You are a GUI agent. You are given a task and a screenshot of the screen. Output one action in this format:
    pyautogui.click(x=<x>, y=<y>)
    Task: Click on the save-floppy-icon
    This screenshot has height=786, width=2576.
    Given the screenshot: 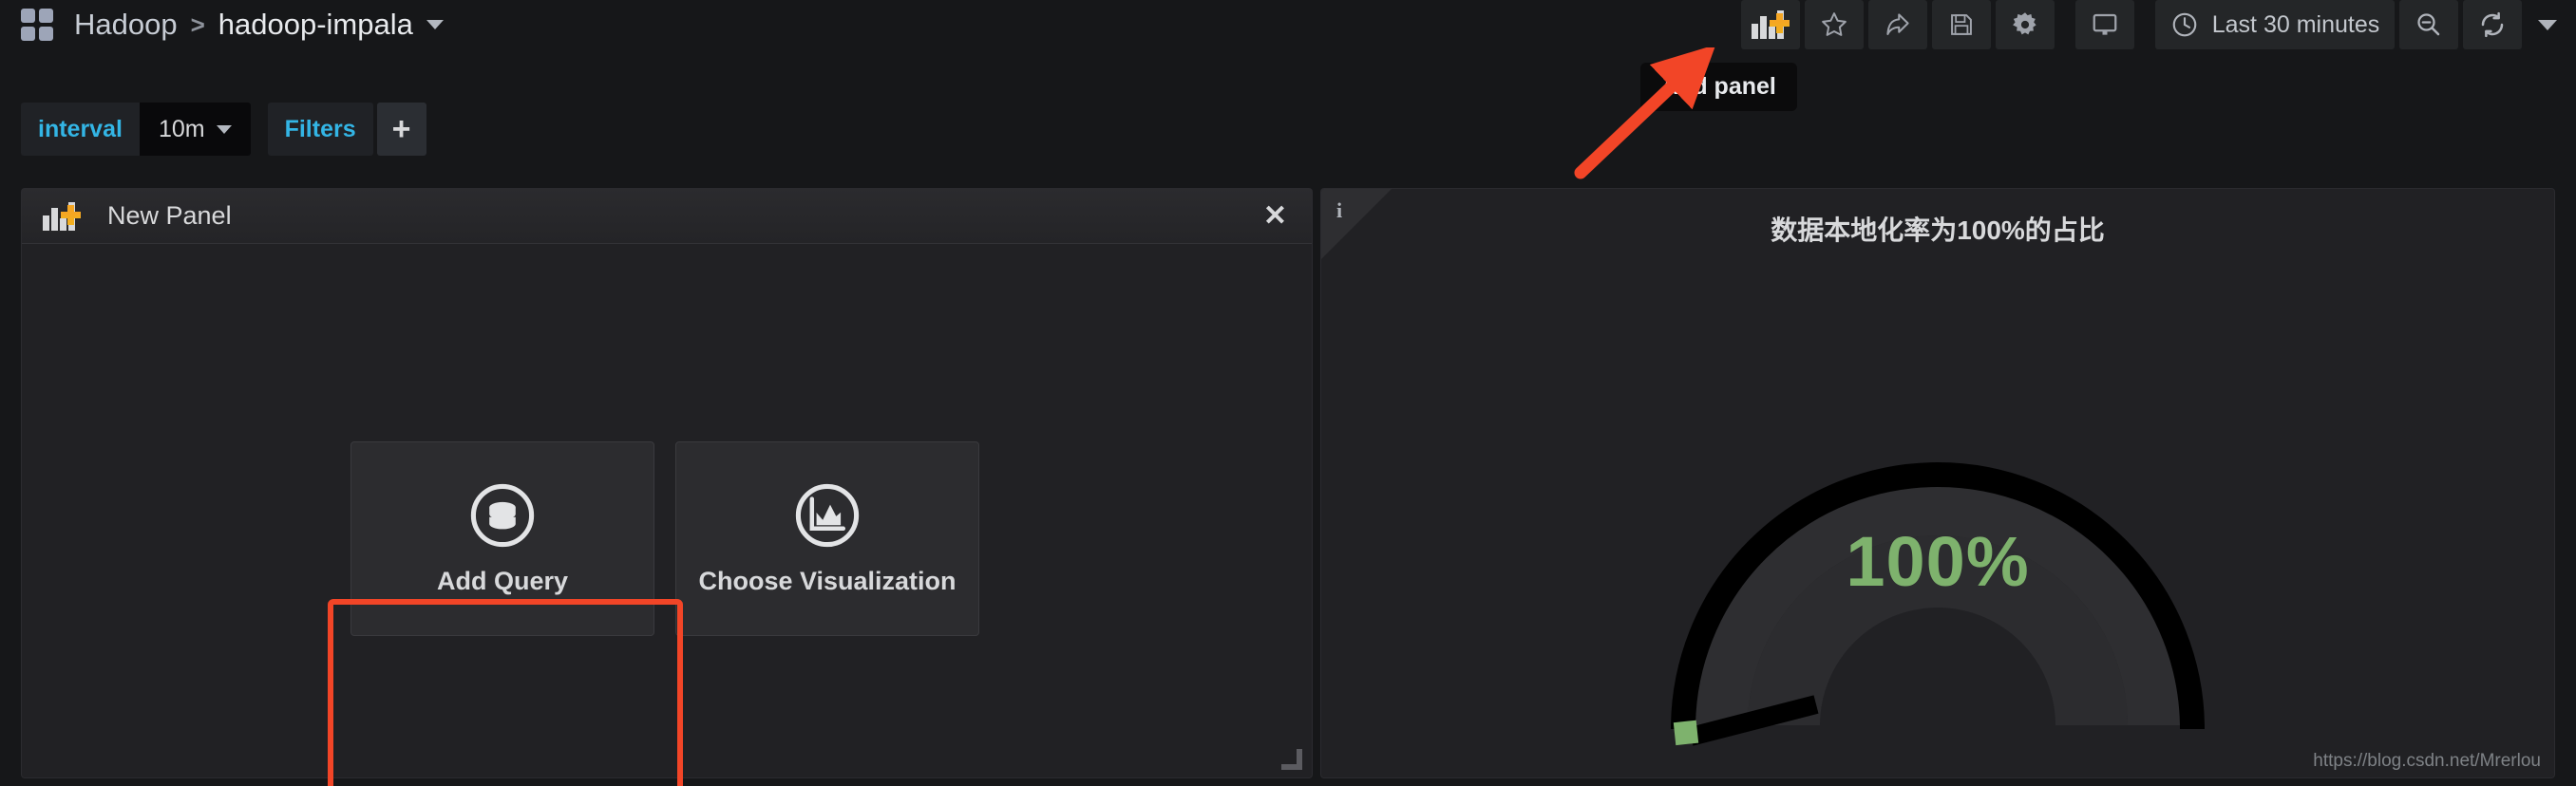 What is the action you would take?
    pyautogui.click(x=1961, y=24)
    